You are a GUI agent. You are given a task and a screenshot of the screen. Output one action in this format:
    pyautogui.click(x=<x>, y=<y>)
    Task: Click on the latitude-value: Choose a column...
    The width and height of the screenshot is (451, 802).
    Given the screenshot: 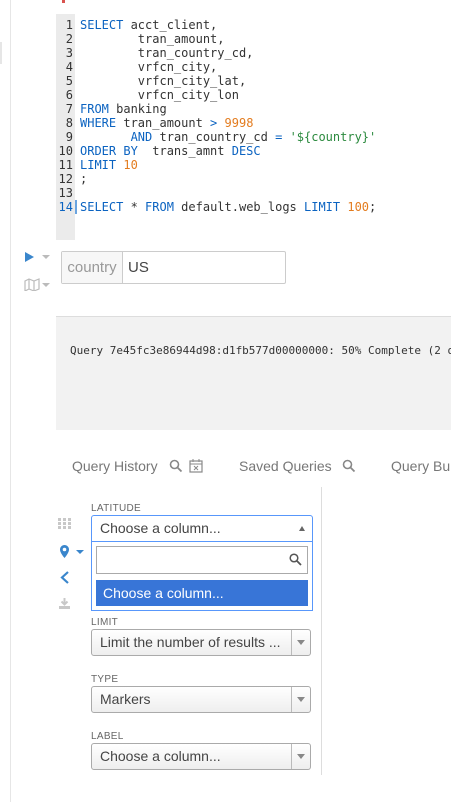 What is the action you would take?
    pyautogui.click(x=160, y=528)
    